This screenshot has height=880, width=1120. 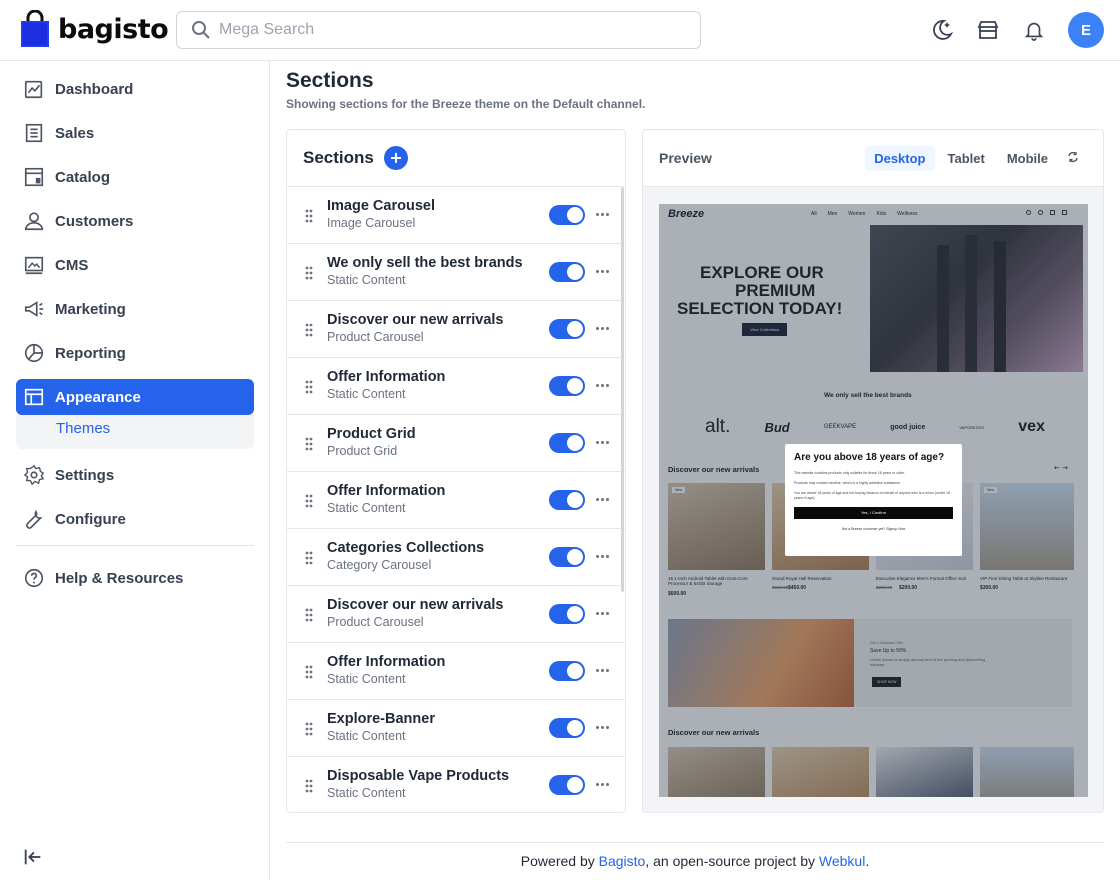 I want to click on sections-scrollbar, so click(x=622, y=389).